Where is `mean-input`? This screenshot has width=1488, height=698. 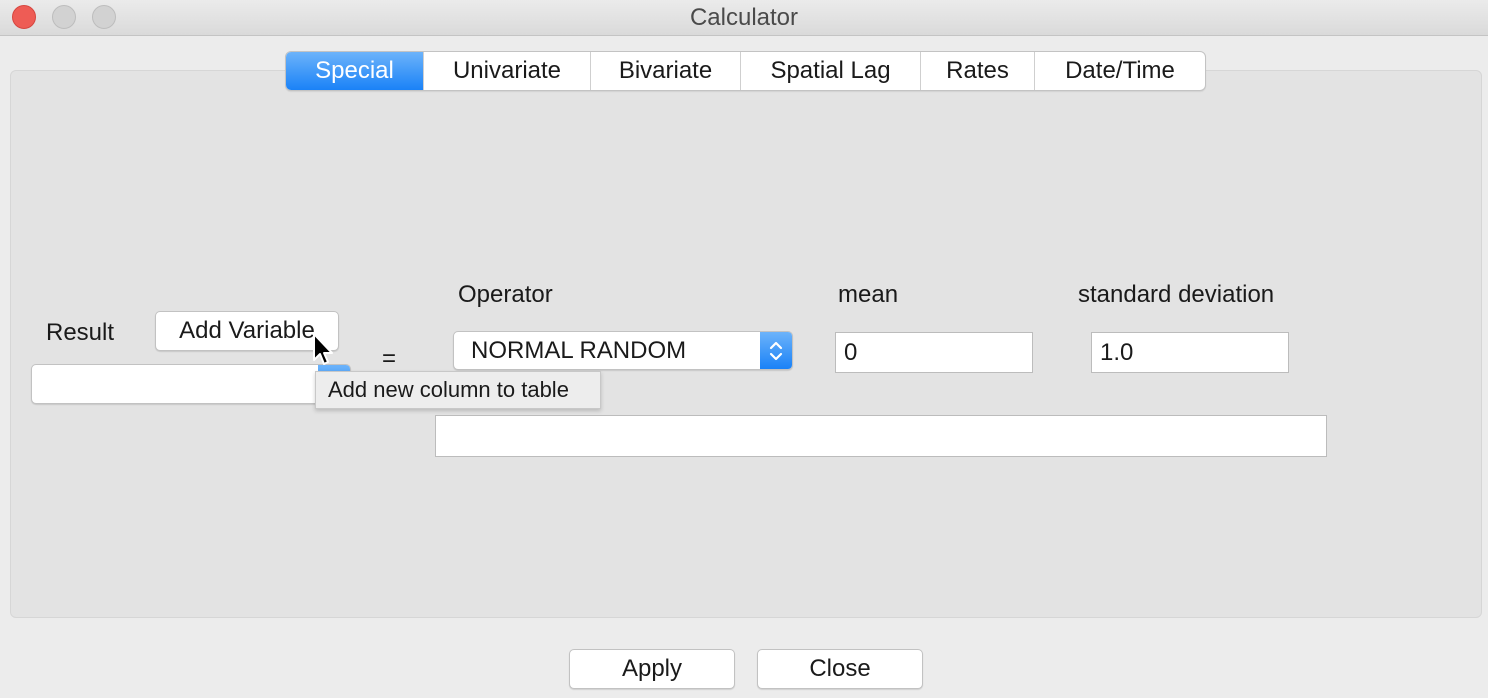 mean-input is located at coordinates (934, 352).